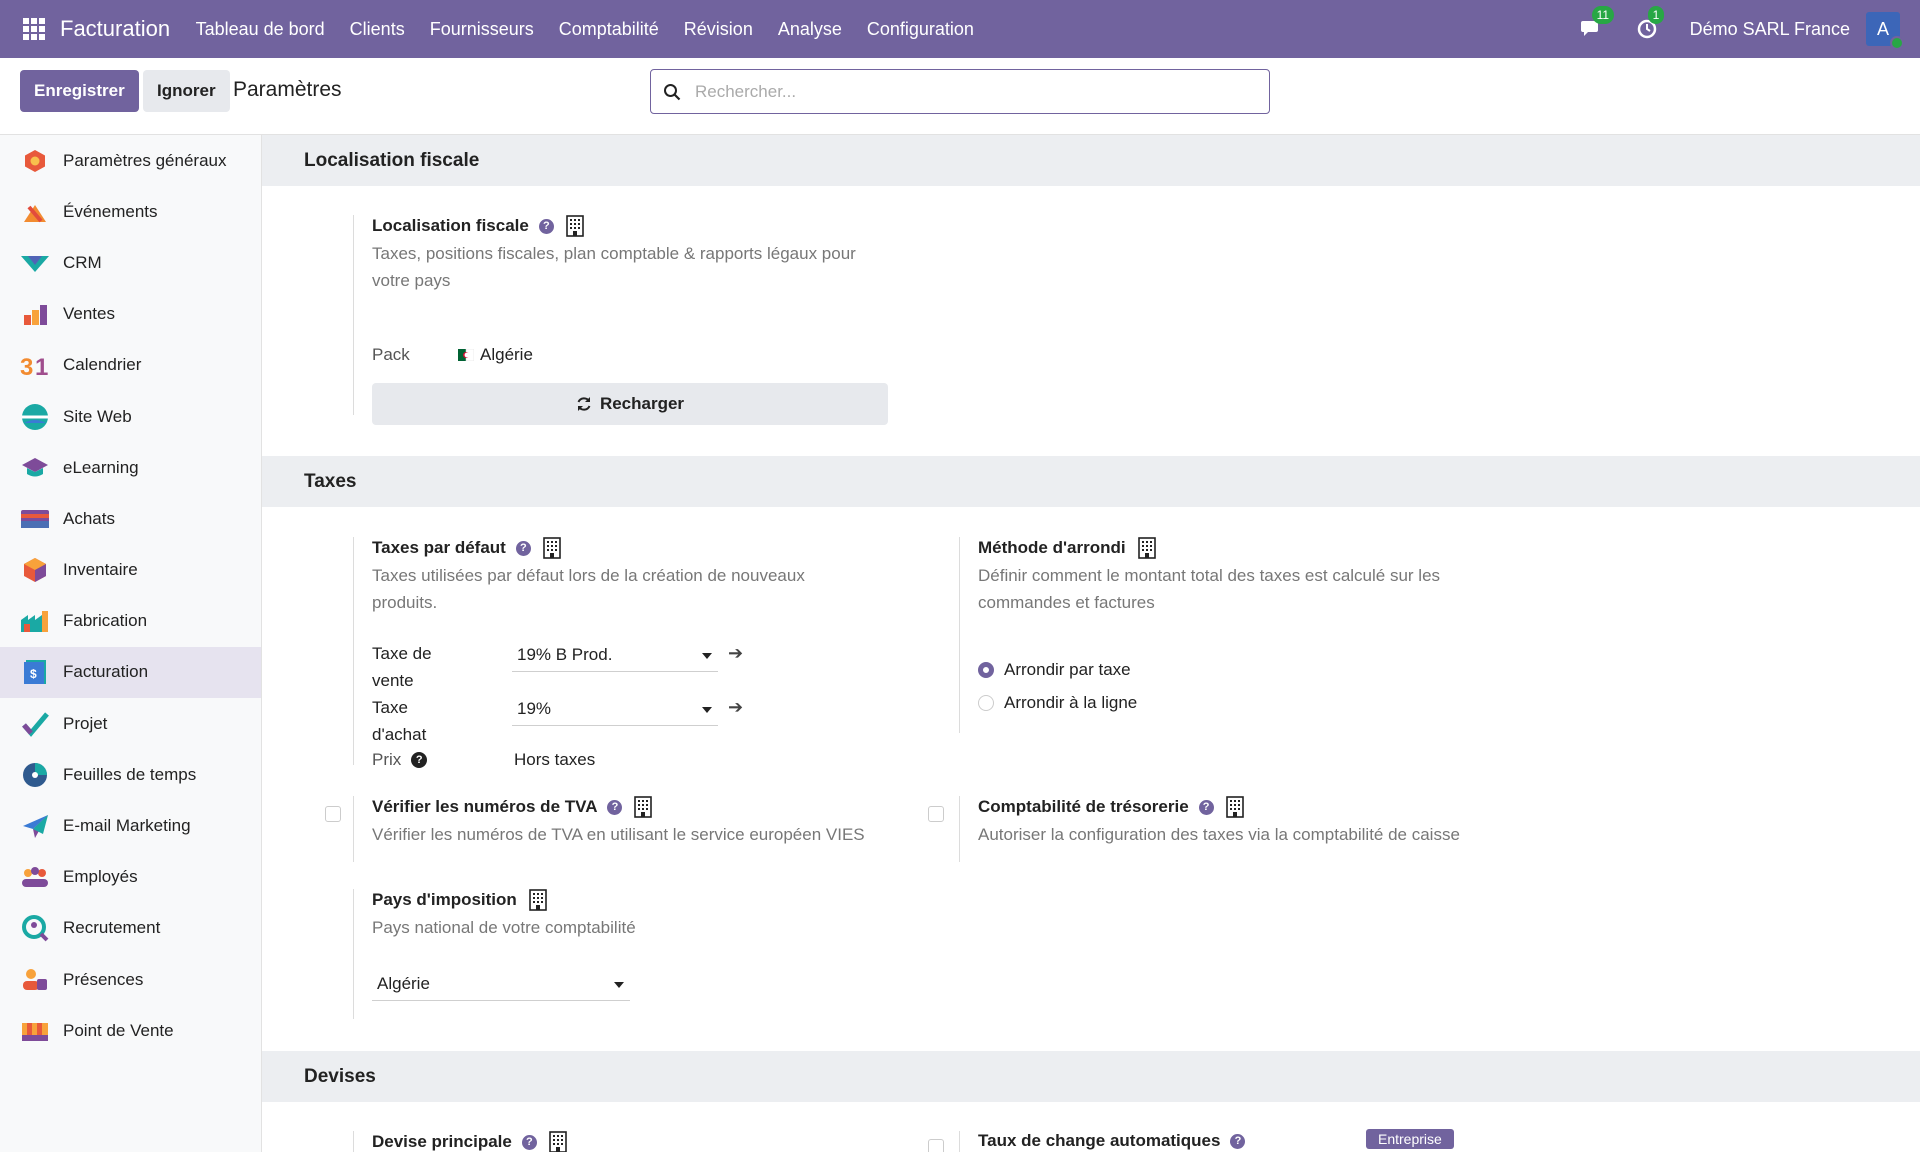 This screenshot has height=1152, width=1920. Describe the element at coordinates (411, 280) in the screenshot. I see `fiscal-localization-desc-line2: votre pays` at that location.